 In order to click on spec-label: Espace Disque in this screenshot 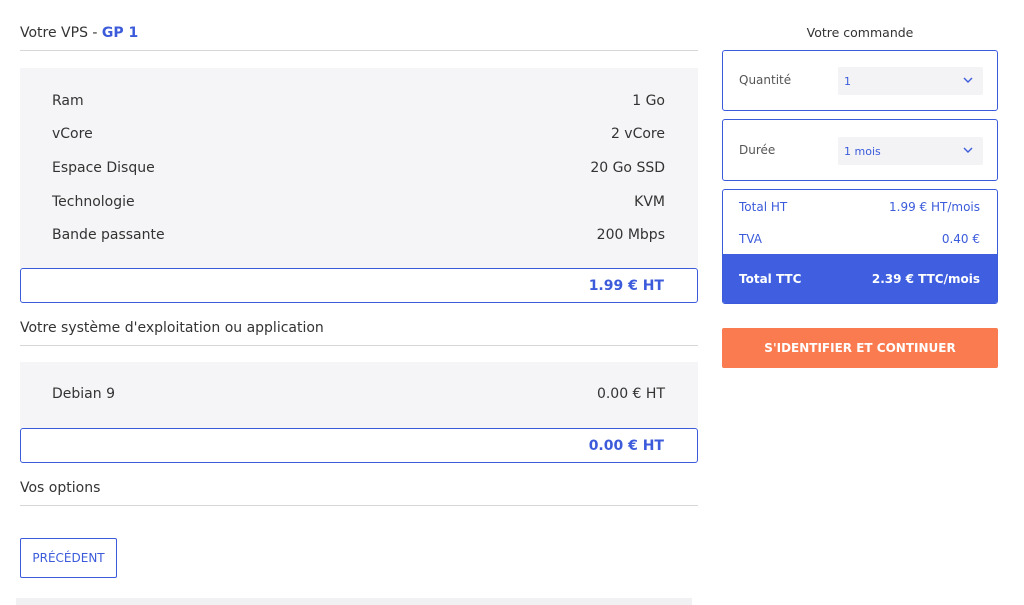, I will do `click(103, 167)`.